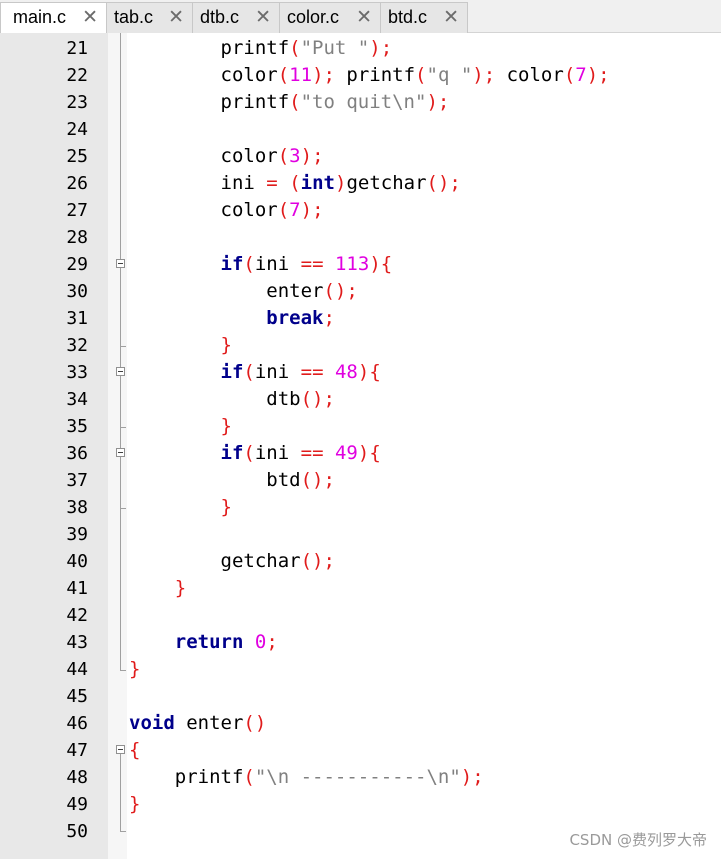 The width and height of the screenshot is (721, 859). Describe the element at coordinates (77, 183) in the screenshot. I see `line-number: 26` at that location.